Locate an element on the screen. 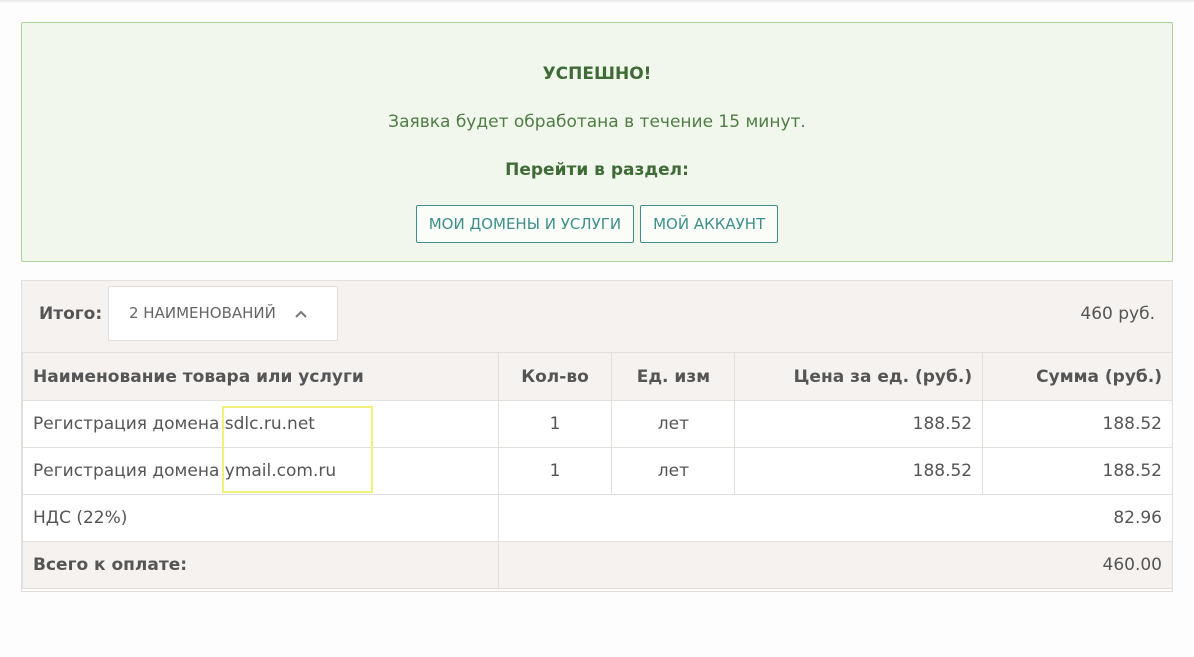 The width and height of the screenshot is (1194, 657). column-header-qty: Кол-во is located at coordinates (555, 376).